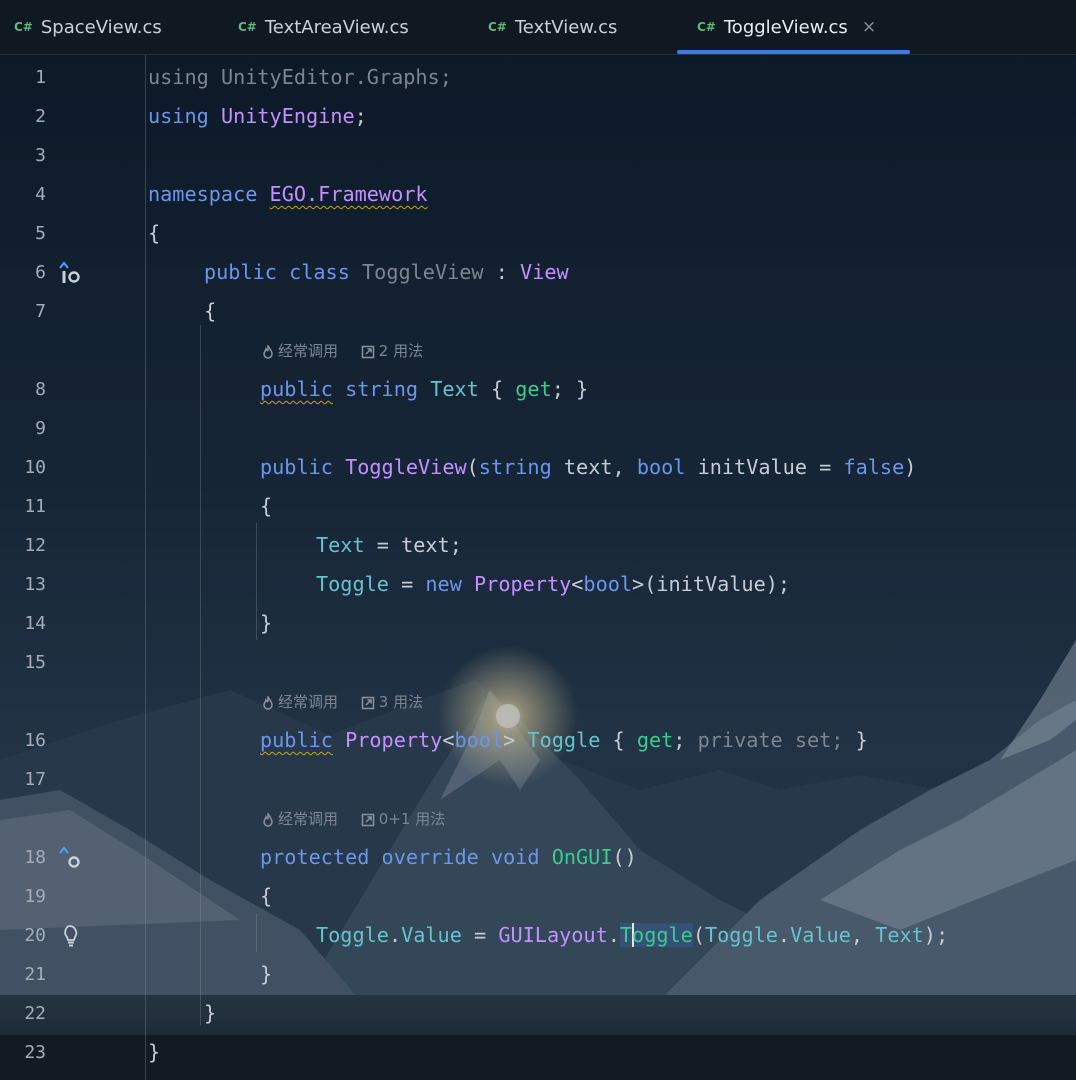 The height and width of the screenshot is (1080, 1076). I want to click on code-text: using UnityEngine;, so click(257, 116).